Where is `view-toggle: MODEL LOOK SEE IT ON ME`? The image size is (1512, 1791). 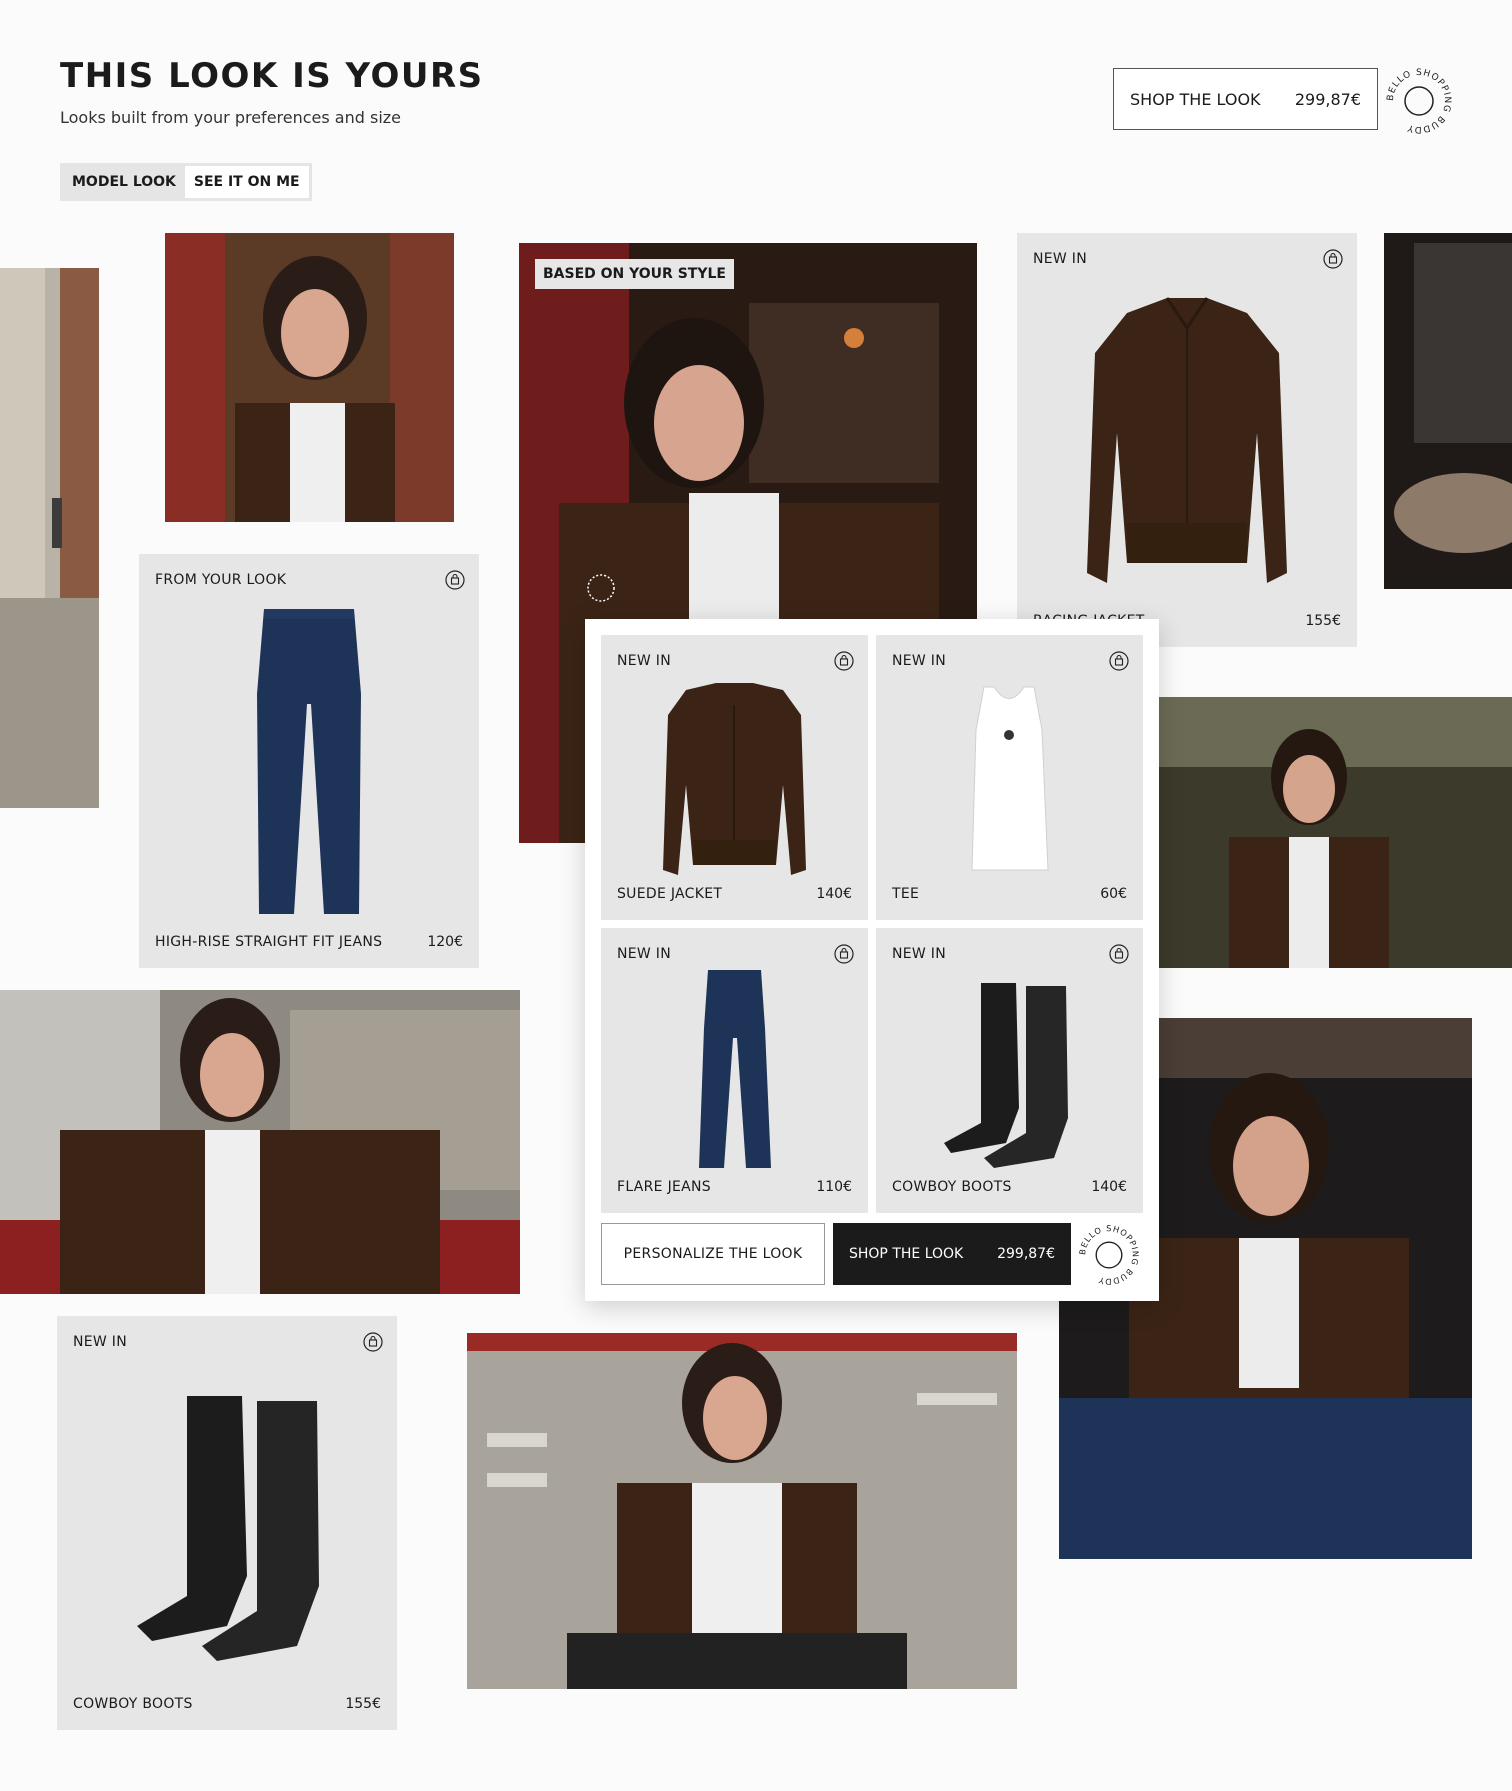
view-toggle: MODEL LOOK SEE IT ON ME is located at coordinates (186, 182).